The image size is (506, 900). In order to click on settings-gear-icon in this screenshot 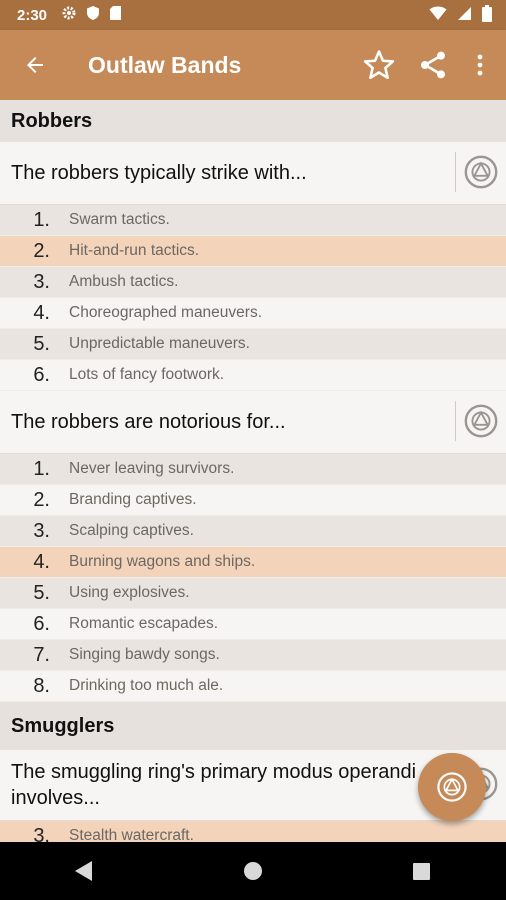, I will do `click(69, 15)`.